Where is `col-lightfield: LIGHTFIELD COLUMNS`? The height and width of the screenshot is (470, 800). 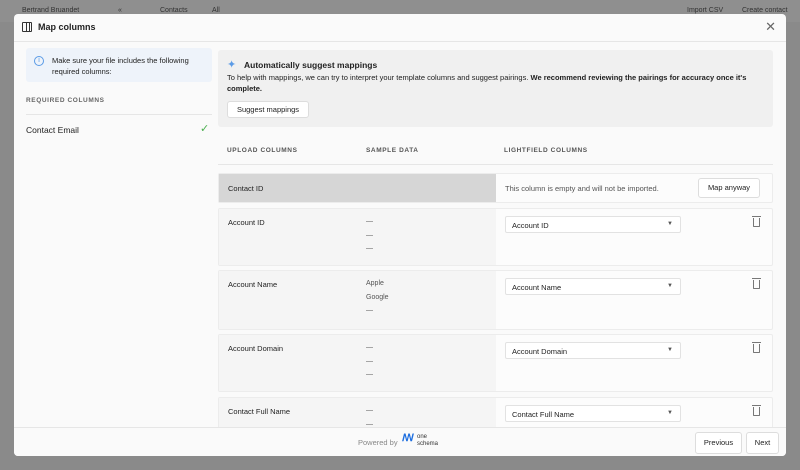 col-lightfield: LIGHTFIELD COLUMNS is located at coordinates (546, 150).